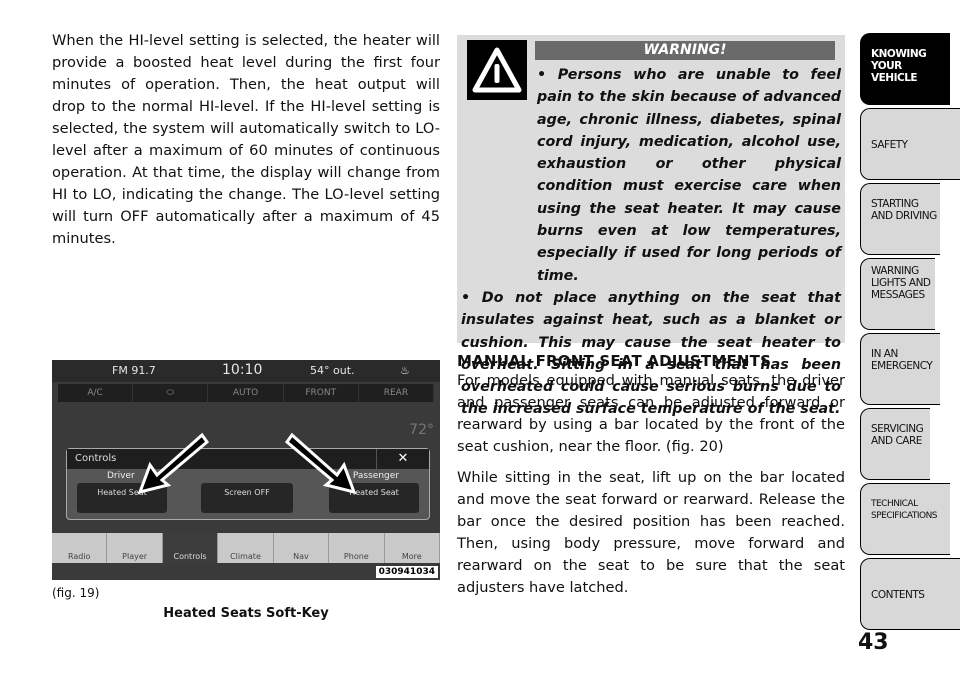 The image size is (960, 678). What do you see at coordinates (96, 458) in the screenshot?
I see `panel-title: Controls` at bounding box center [96, 458].